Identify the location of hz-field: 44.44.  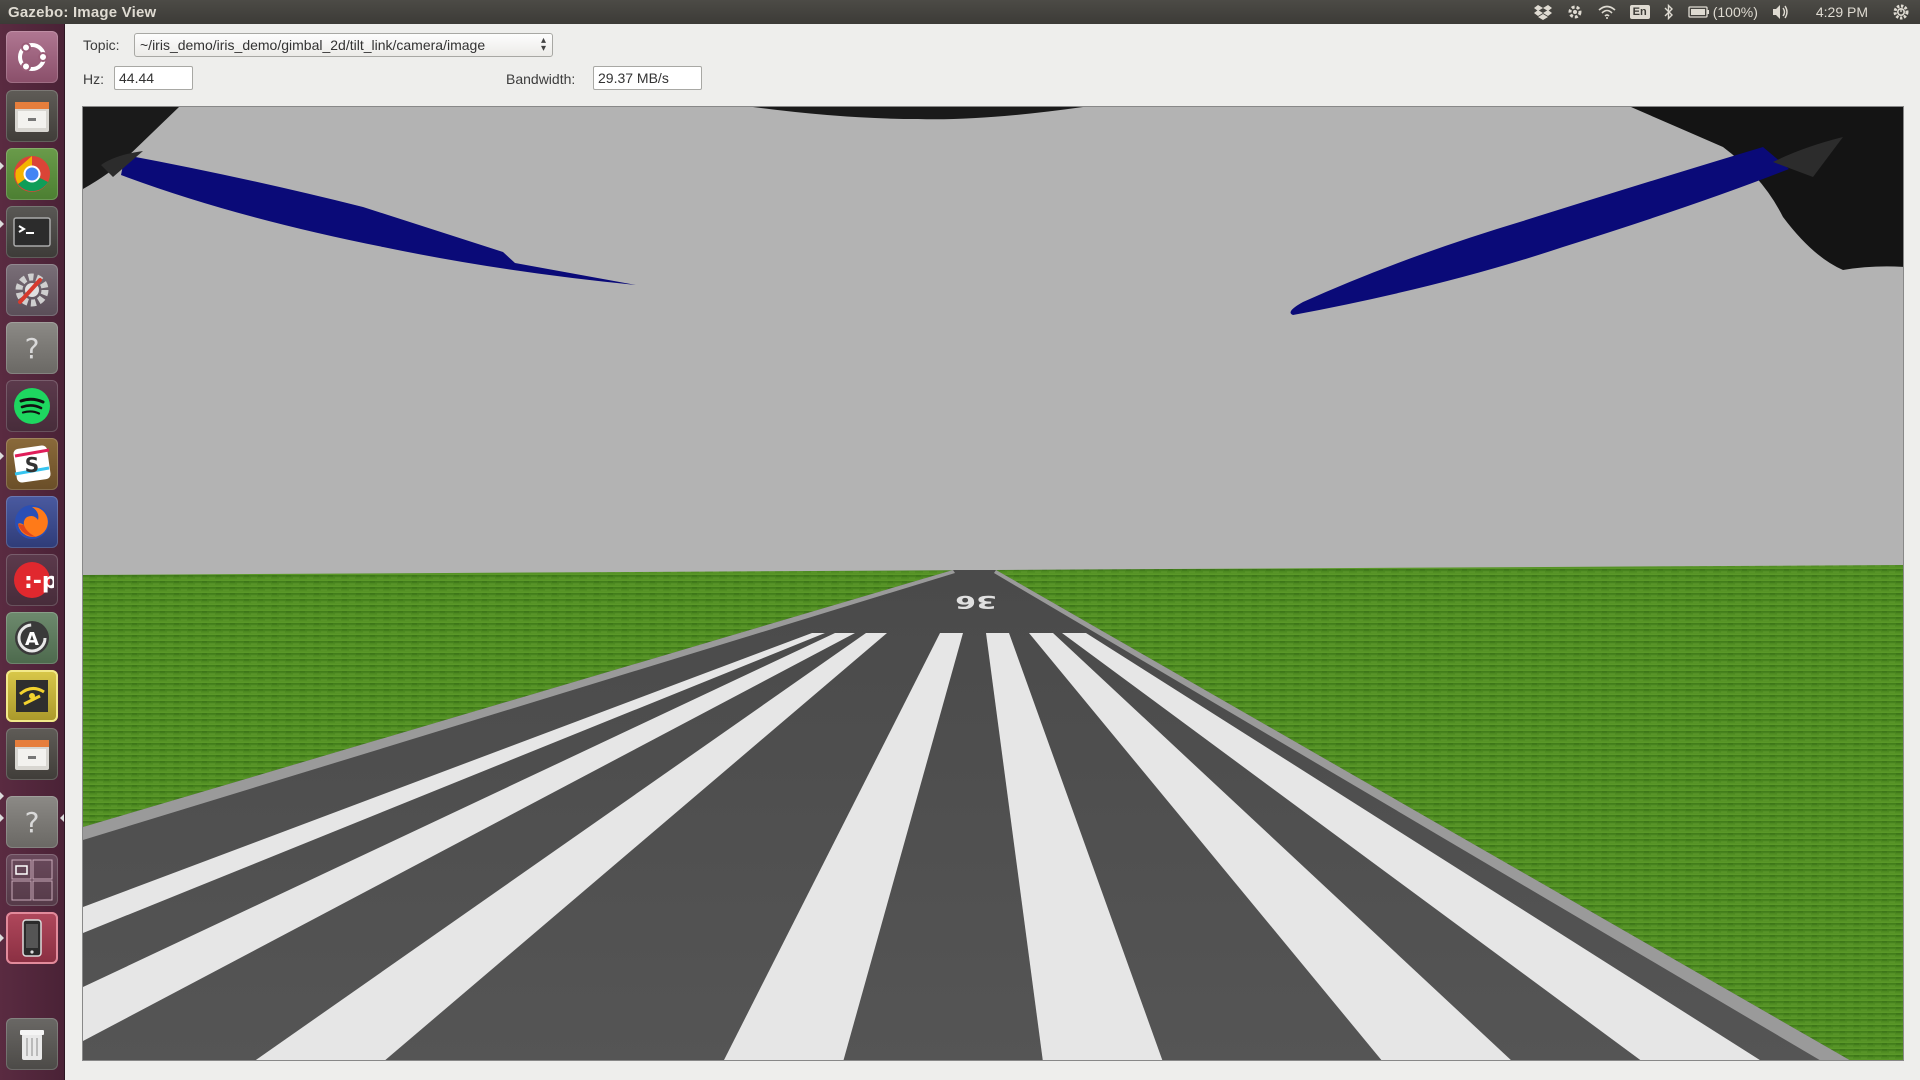
(153, 78).